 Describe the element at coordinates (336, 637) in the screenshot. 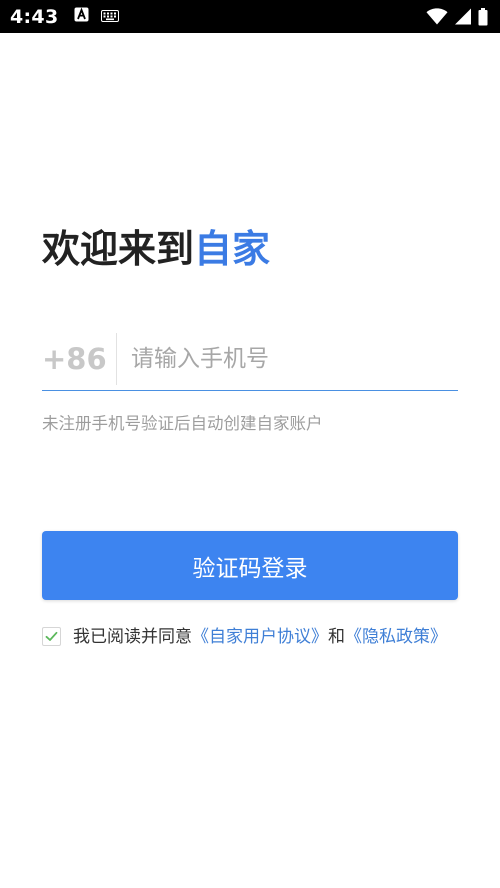

I see `agreement-conjunction: 和` at that location.